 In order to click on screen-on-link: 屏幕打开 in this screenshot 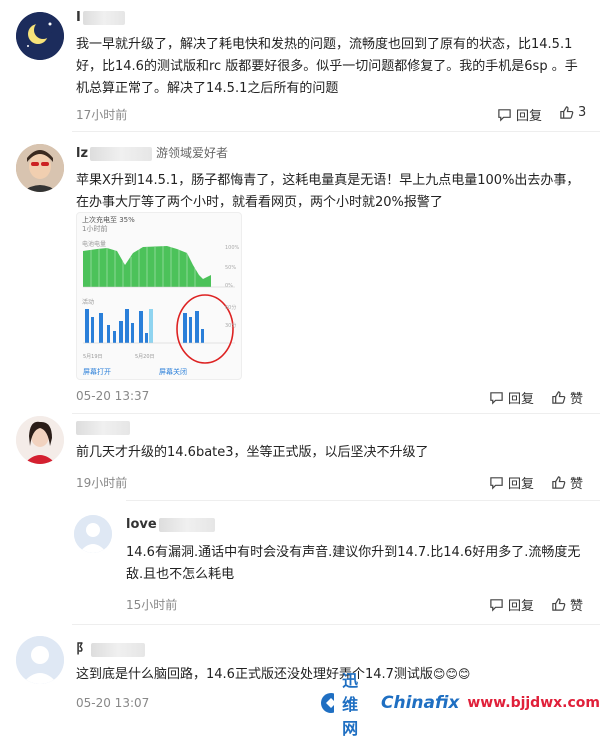, I will do `click(97, 372)`.